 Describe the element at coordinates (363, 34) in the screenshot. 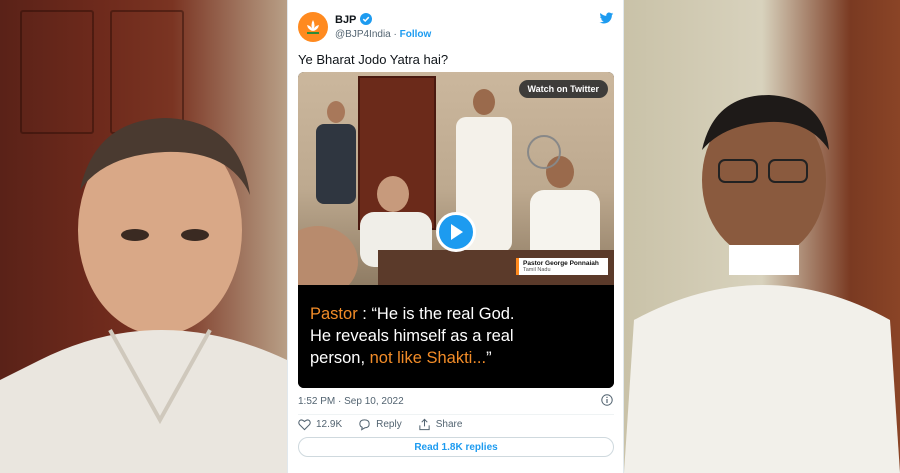

I see `account-handle: @BJP4India` at that location.